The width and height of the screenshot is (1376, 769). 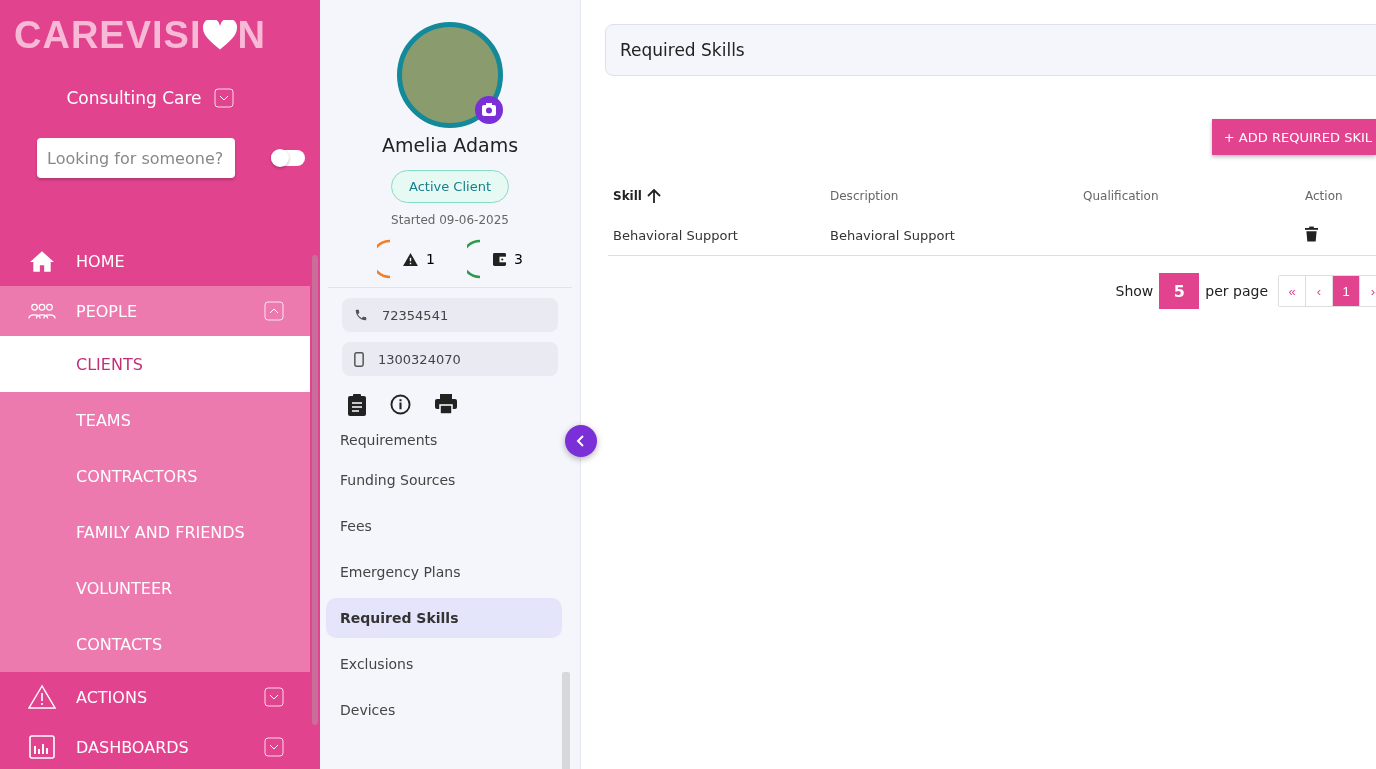 I want to click on people-icon, so click(x=42, y=311).